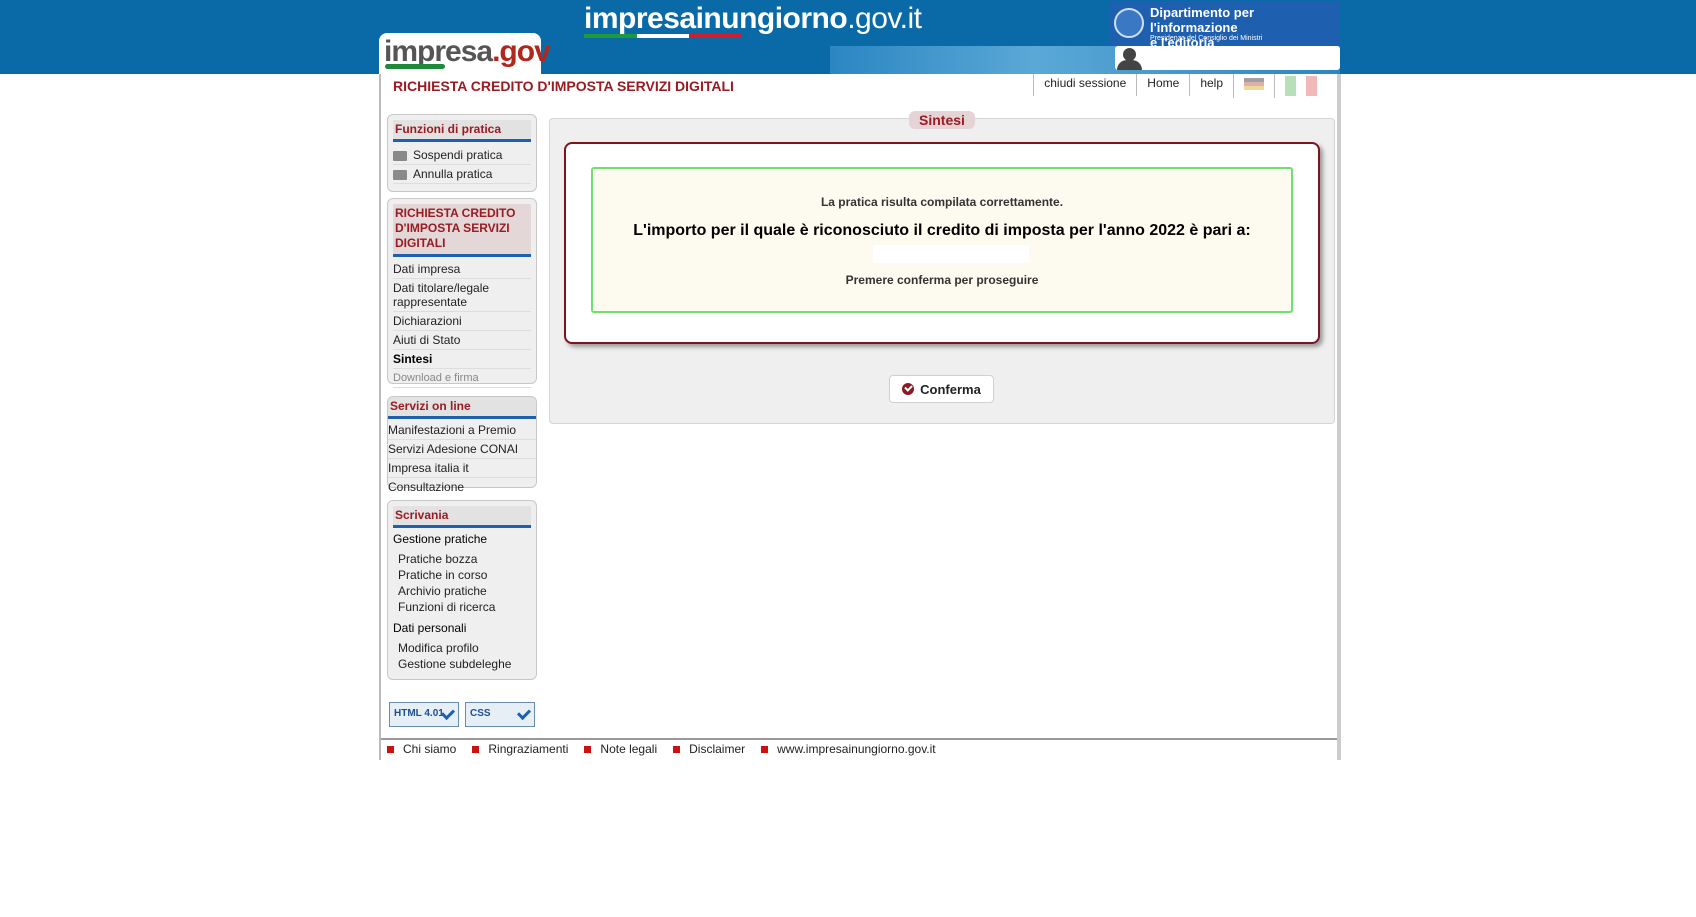 The width and height of the screenshot is (1696, 917). I want to click on footer-label: Ringraziamenti, so click(528, 749).